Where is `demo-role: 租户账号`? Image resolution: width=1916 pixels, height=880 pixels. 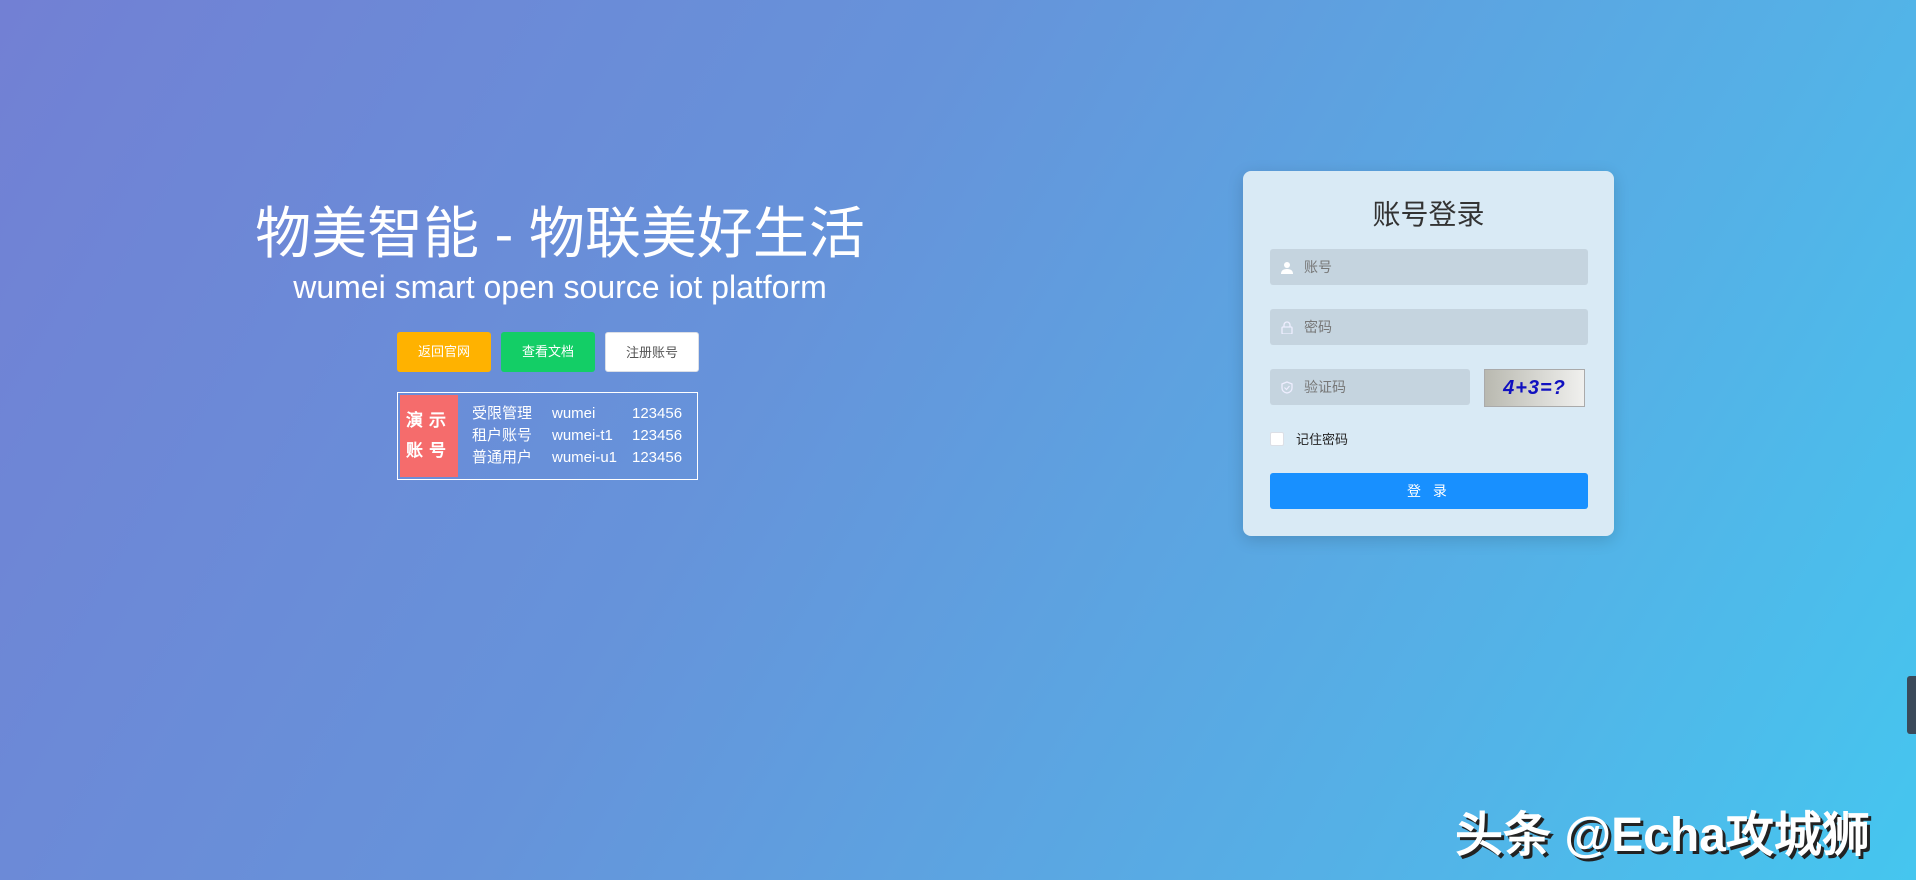 demo-role: 租户账号 is located at coordinates (502, 435).